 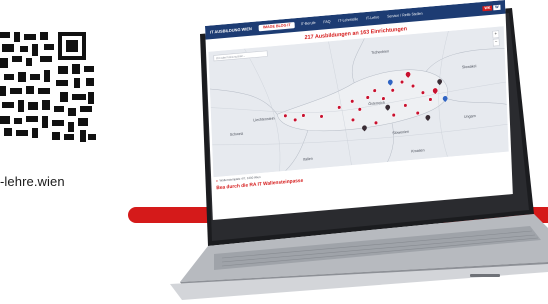 What do you see at coordinates (496, 42) in the screenshot?
I see `zoom-out-button: −` at bounding box center [496, 42].